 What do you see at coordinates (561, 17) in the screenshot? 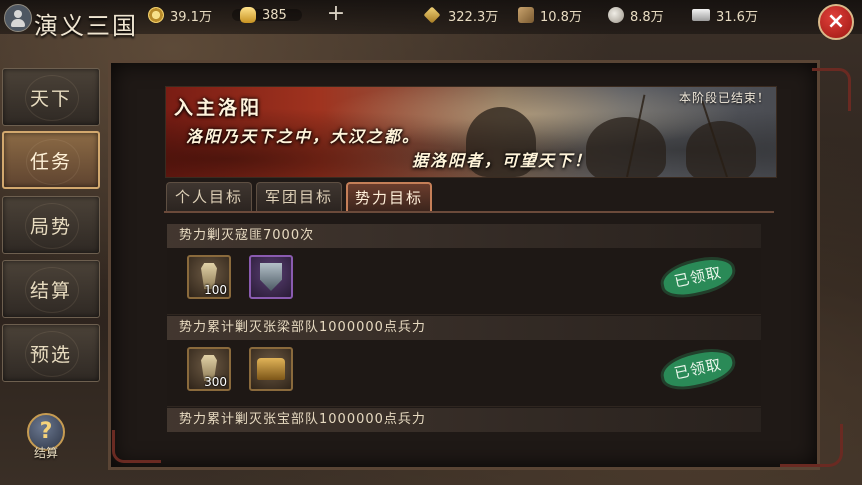
I see `wood-value: 10.8万` at bounding box center [561, 17].